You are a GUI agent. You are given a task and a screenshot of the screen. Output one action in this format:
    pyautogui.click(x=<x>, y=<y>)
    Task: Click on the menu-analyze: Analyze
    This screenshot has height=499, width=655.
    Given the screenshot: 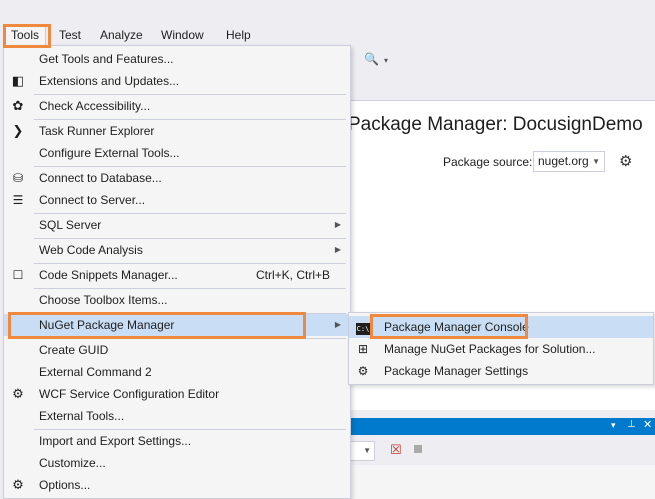 What is the action you would take?
    pyautogui.click(x=121, y=35)
    